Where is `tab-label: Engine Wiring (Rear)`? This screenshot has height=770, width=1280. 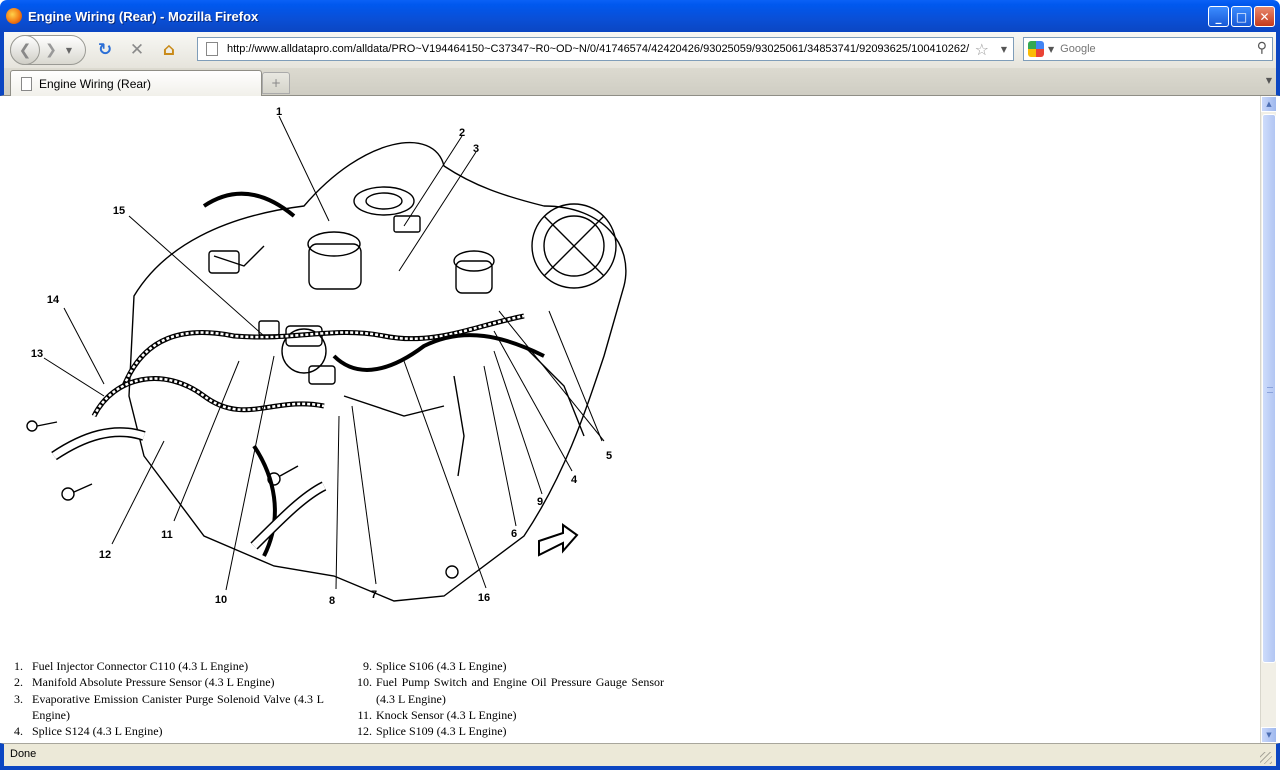 tab-label: Engine Wiring (Rear) is located at coordinates (95, 83).